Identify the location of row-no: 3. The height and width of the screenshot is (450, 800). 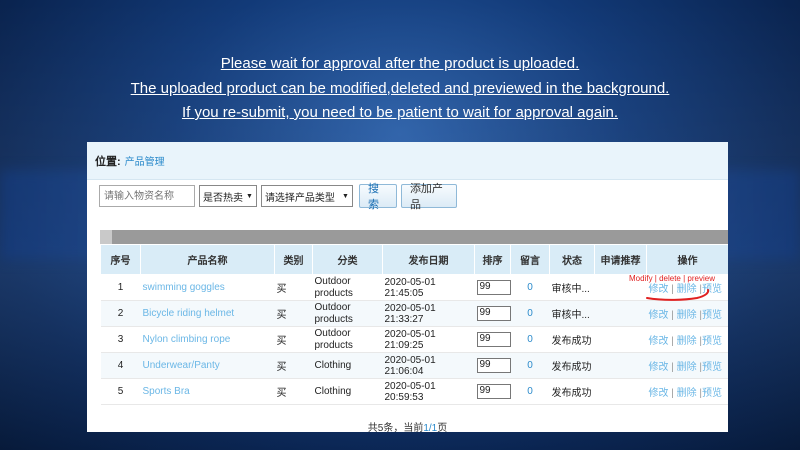
(120, 339).